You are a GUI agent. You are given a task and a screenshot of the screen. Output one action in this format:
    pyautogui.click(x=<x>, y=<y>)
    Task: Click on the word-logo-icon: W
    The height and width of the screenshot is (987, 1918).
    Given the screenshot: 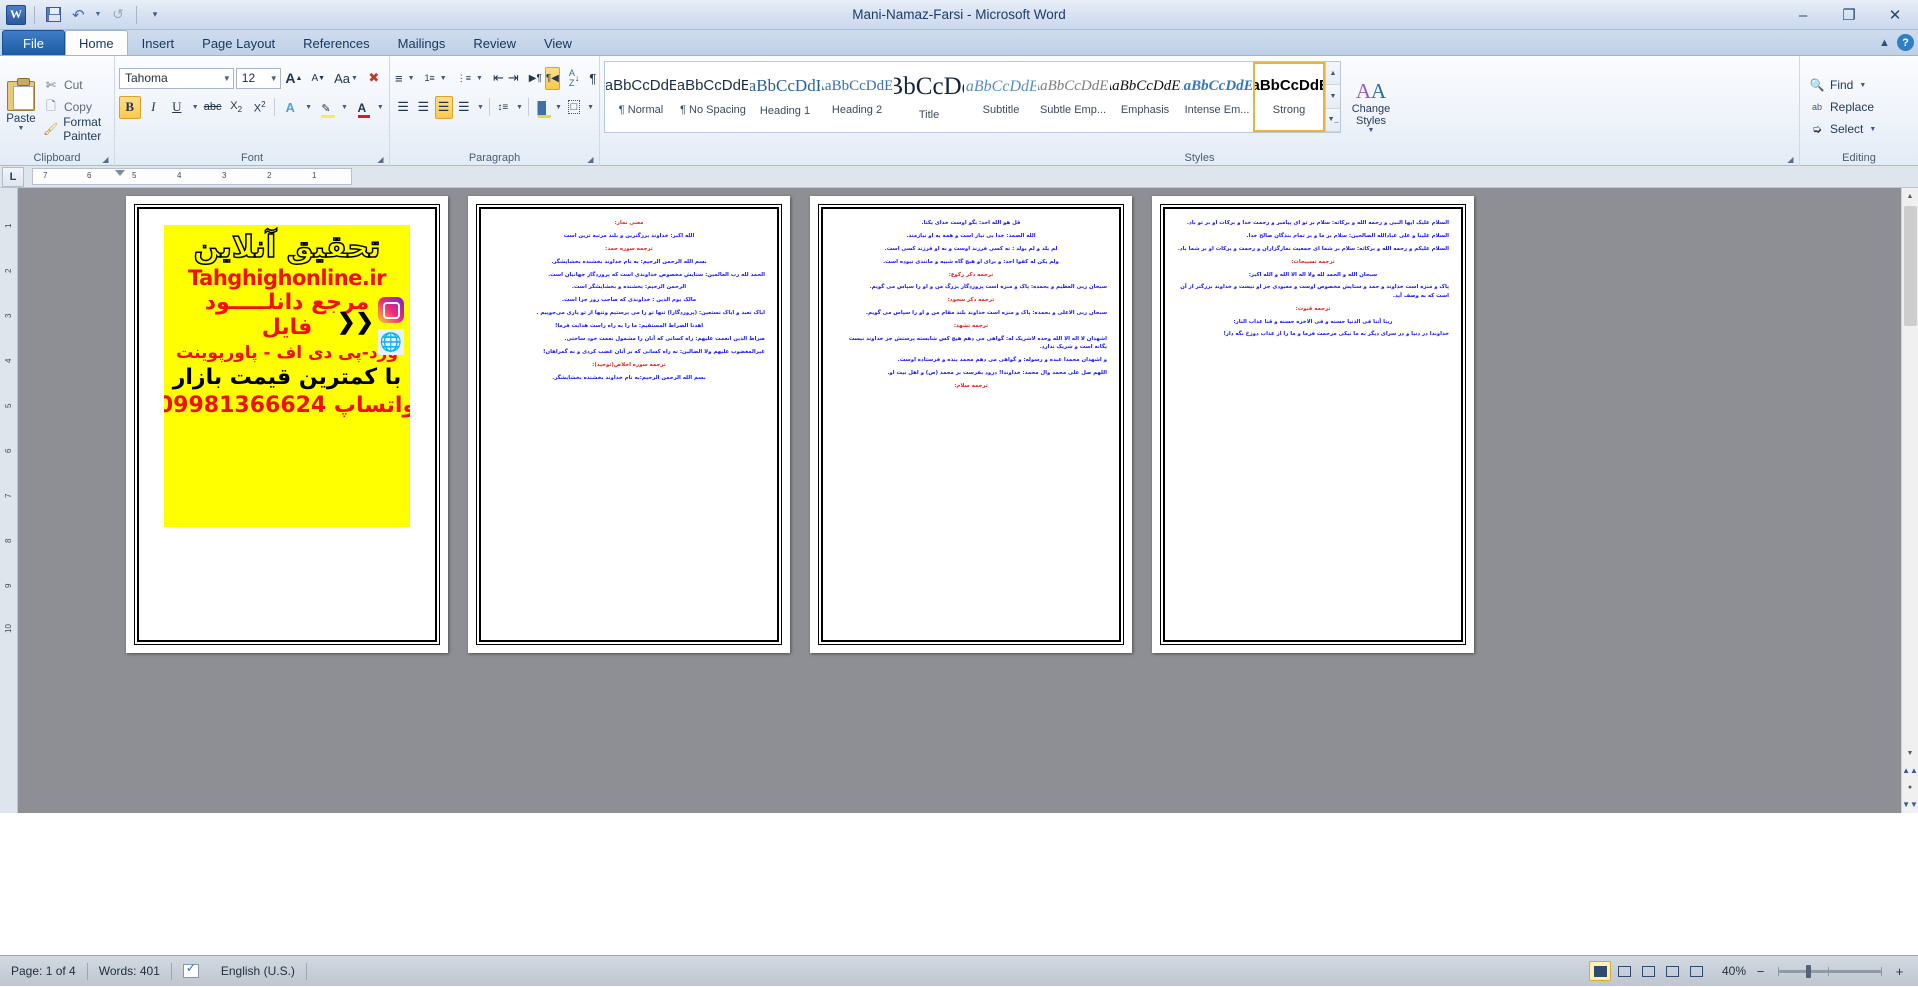 What is the action you would take?
    pyautogui.click(x=16, y=15)
    